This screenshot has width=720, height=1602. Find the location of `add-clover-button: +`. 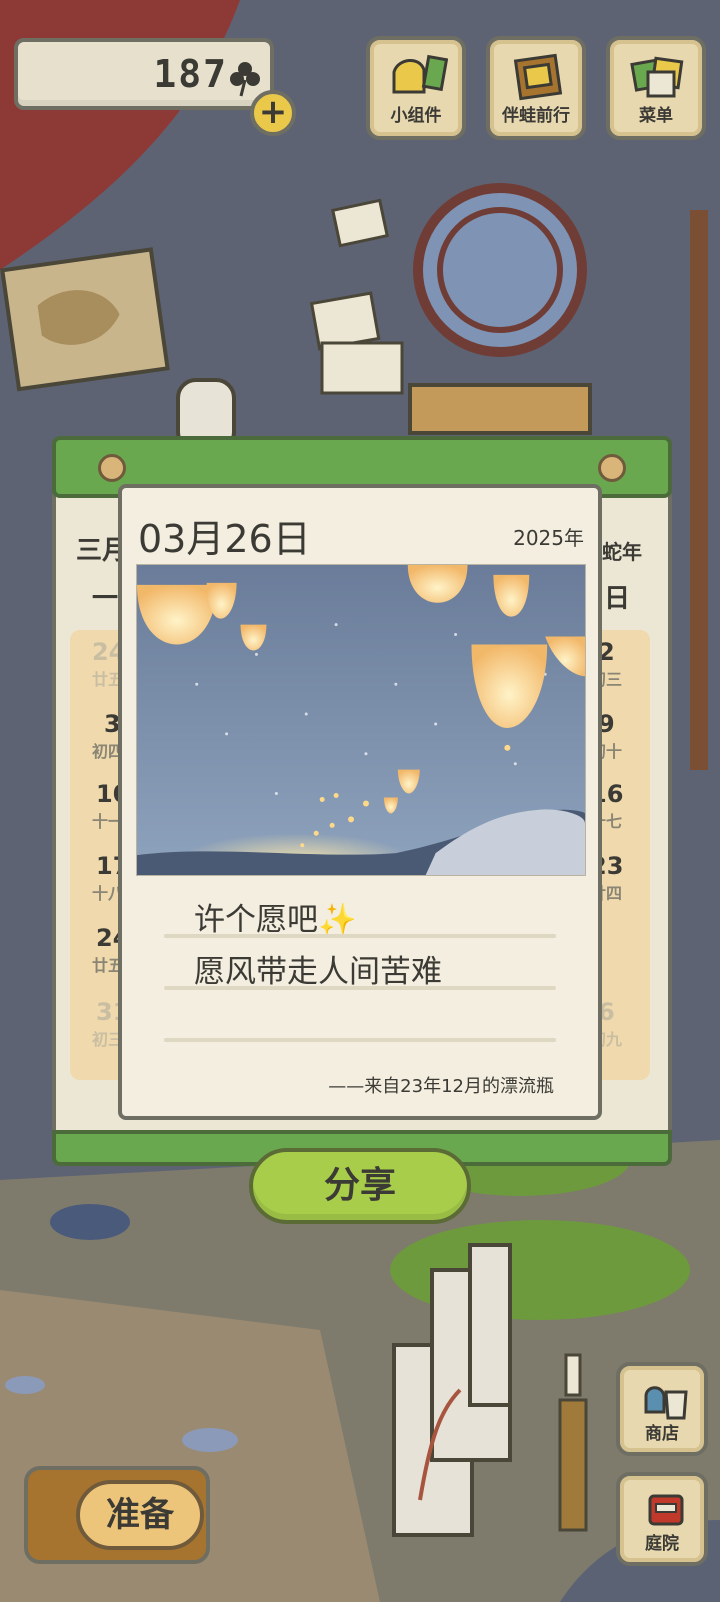

add-clover-button: + is located at coordinates (273, 113).